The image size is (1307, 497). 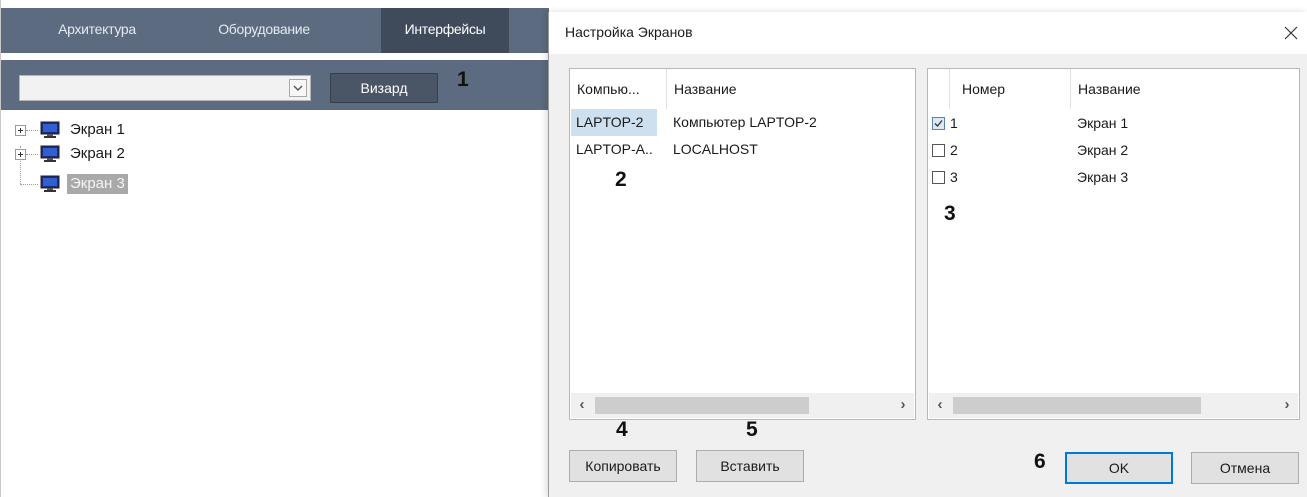 I want to click on tree-item-label: Экран 1, so click(x=97, y=129).